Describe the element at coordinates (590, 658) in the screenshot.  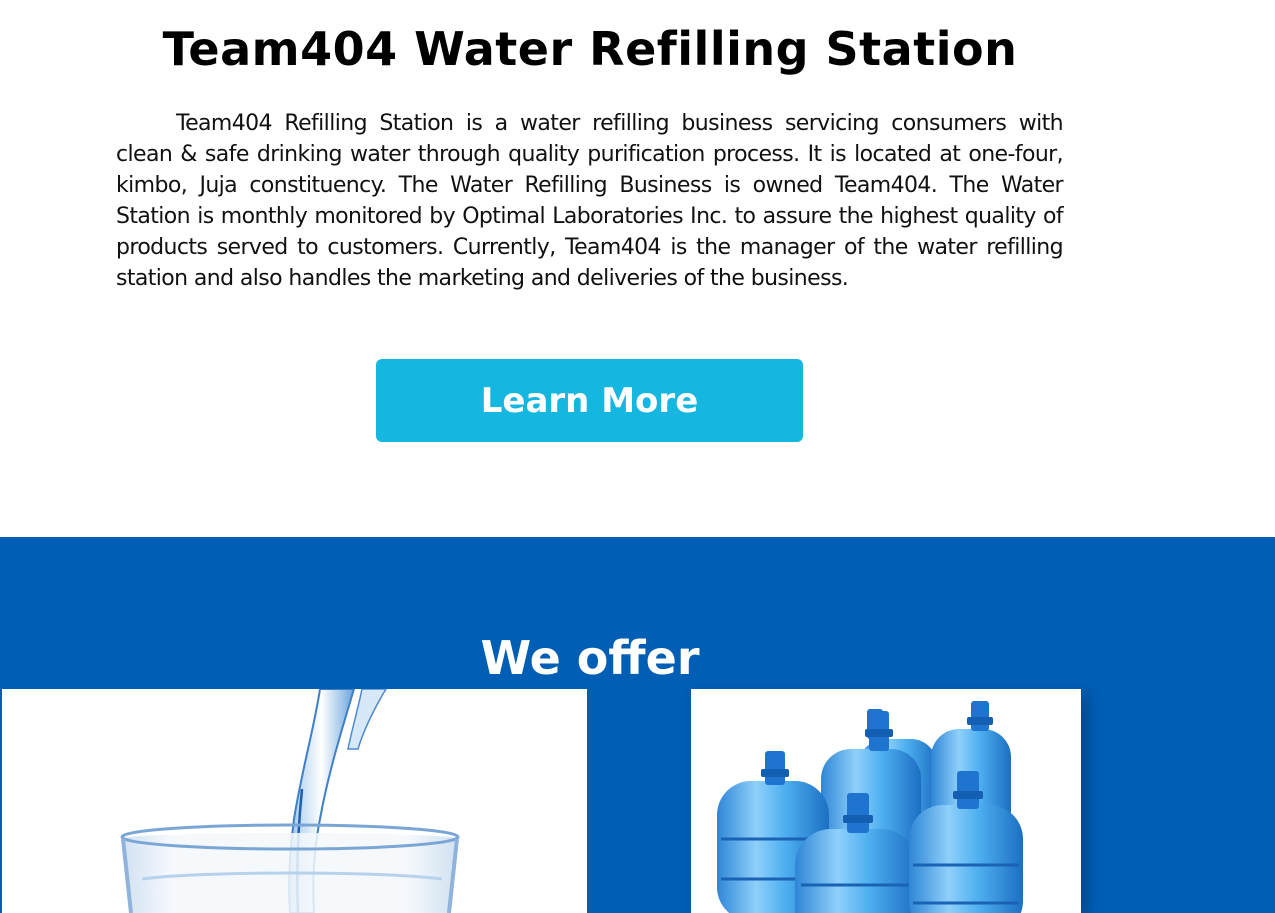
I see `offer-heading: We offer` at that location.